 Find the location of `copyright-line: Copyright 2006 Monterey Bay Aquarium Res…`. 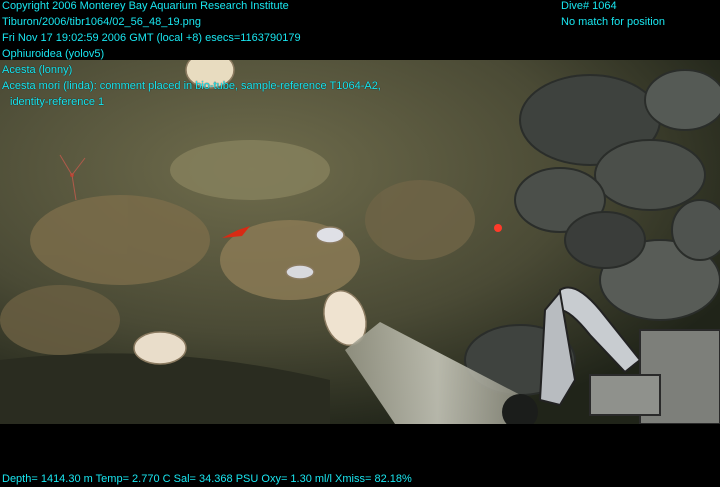

copyright-line: Copyright 2006 Monterey Bay Aquarium Res… is located at coordinates (145, 6).